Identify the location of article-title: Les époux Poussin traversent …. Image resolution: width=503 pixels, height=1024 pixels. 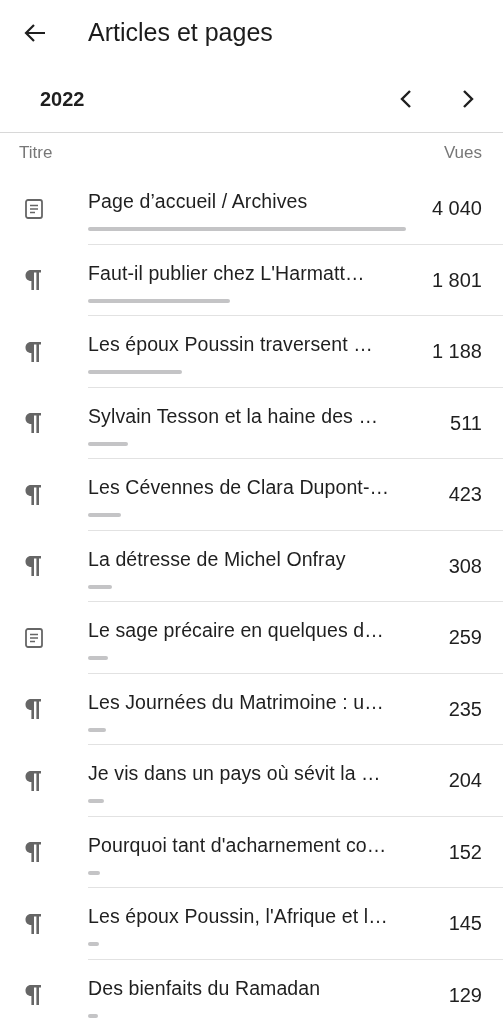
(230, 344).